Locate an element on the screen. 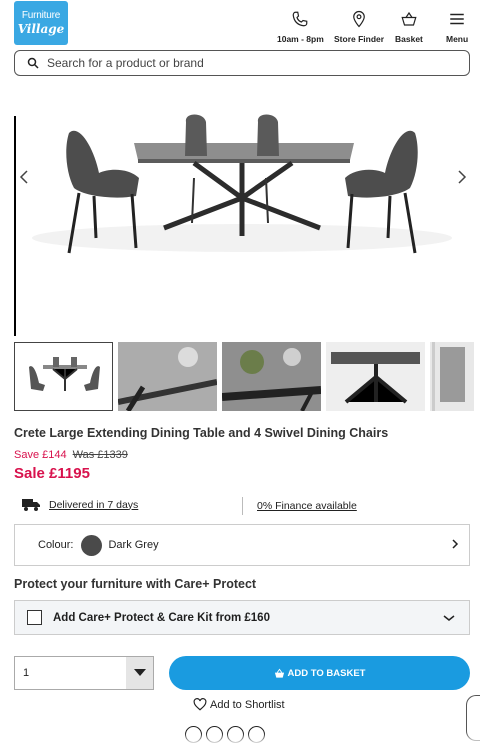  delivery-info: Delivered in 7 days is located at coordinates (80, 504).